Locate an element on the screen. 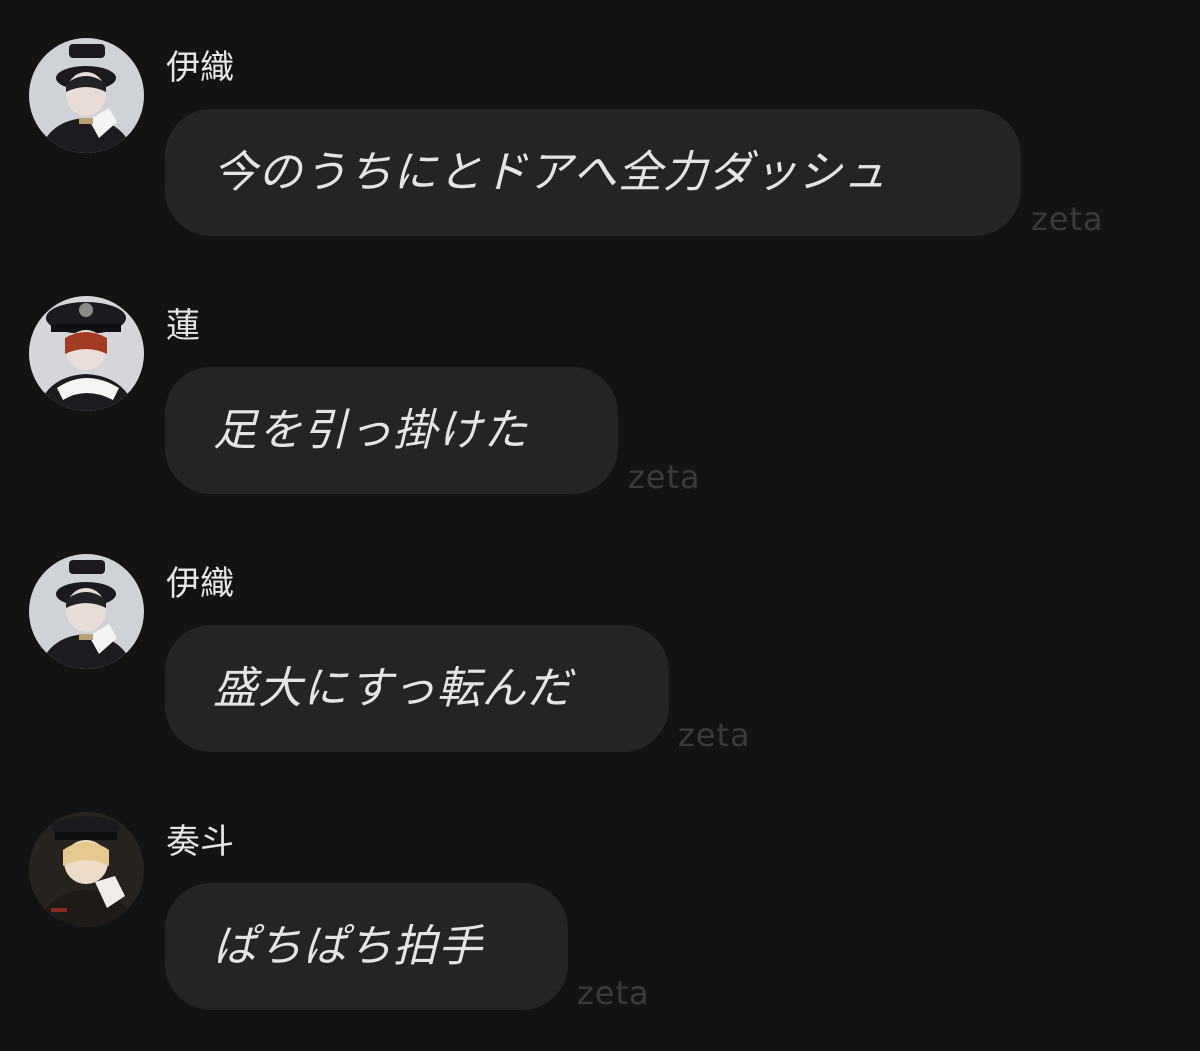 Image resolution: width=1200 pixels, height=1051 pixels. message-bubble: 今のうちにとドアへ全力ダッシュ is located at coordinates (593, 172).